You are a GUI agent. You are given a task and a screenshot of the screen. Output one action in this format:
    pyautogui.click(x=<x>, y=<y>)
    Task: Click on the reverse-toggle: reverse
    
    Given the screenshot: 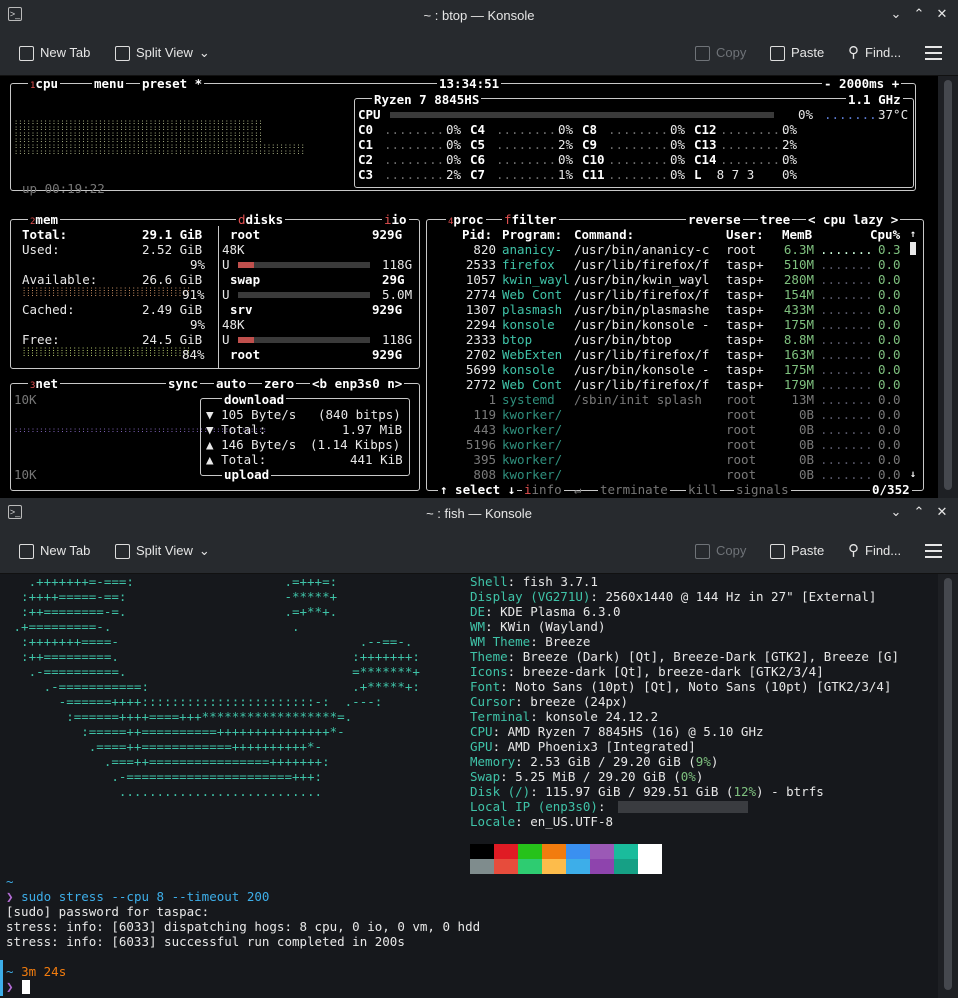 What is the action you would take?
    pyautogui.click(x=714, y=219)
    